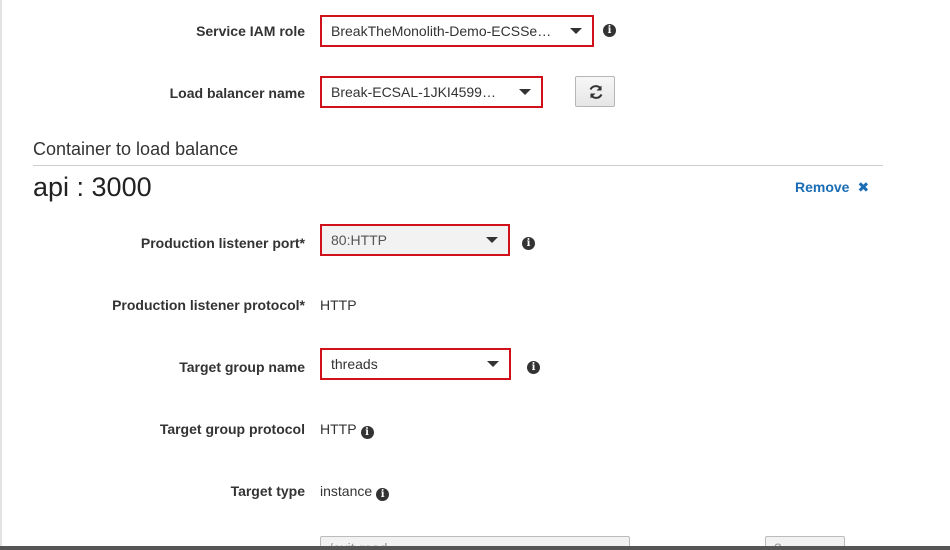  I want to click on load-balancer-name-label: Load balancer name, so click(237, 93).